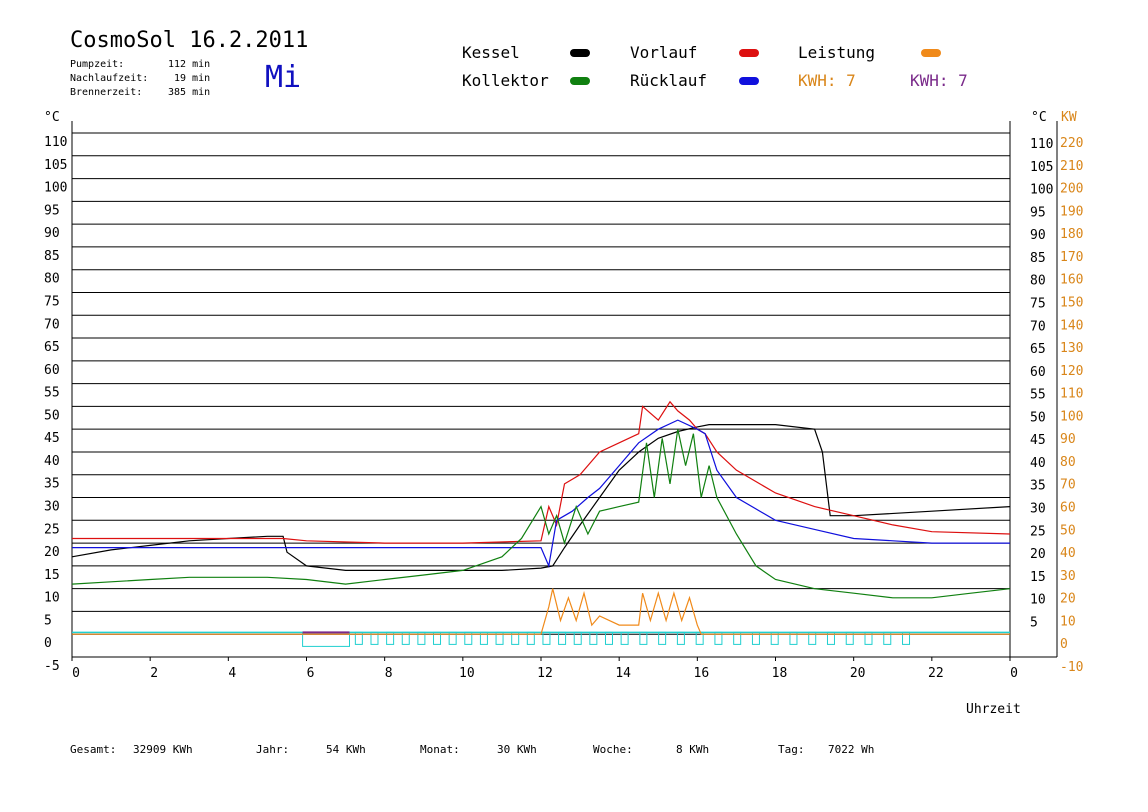  What do you see at coordinates (52, 256) in the screenshot?
I see `y-tick-label: 85` at bounding box center [52, 256].